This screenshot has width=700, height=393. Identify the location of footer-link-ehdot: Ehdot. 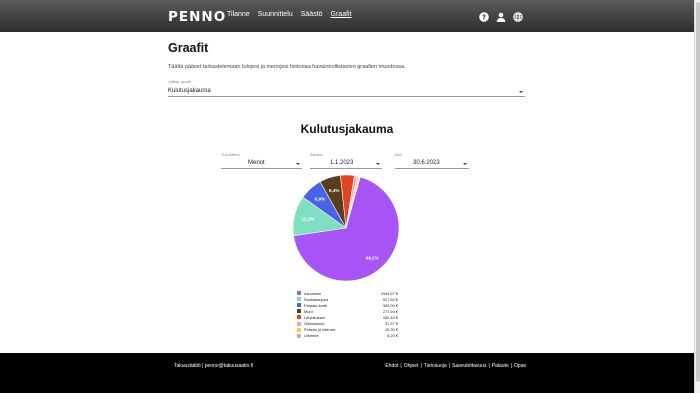
(391, 366).